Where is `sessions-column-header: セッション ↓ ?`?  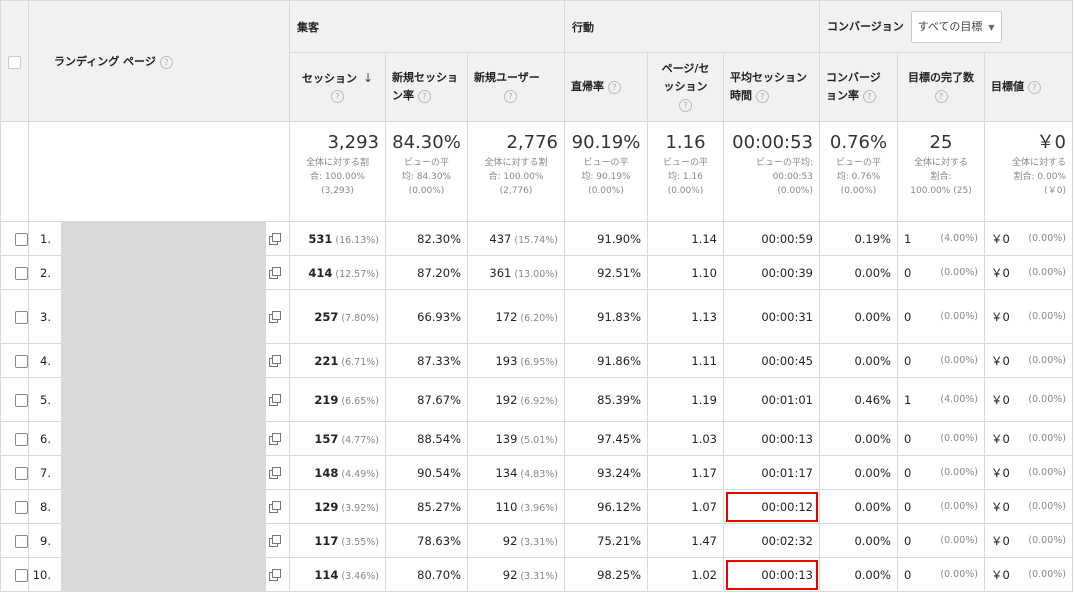 sessions-column-header: セッション ↓ ? is located at coordinates (337, 87).